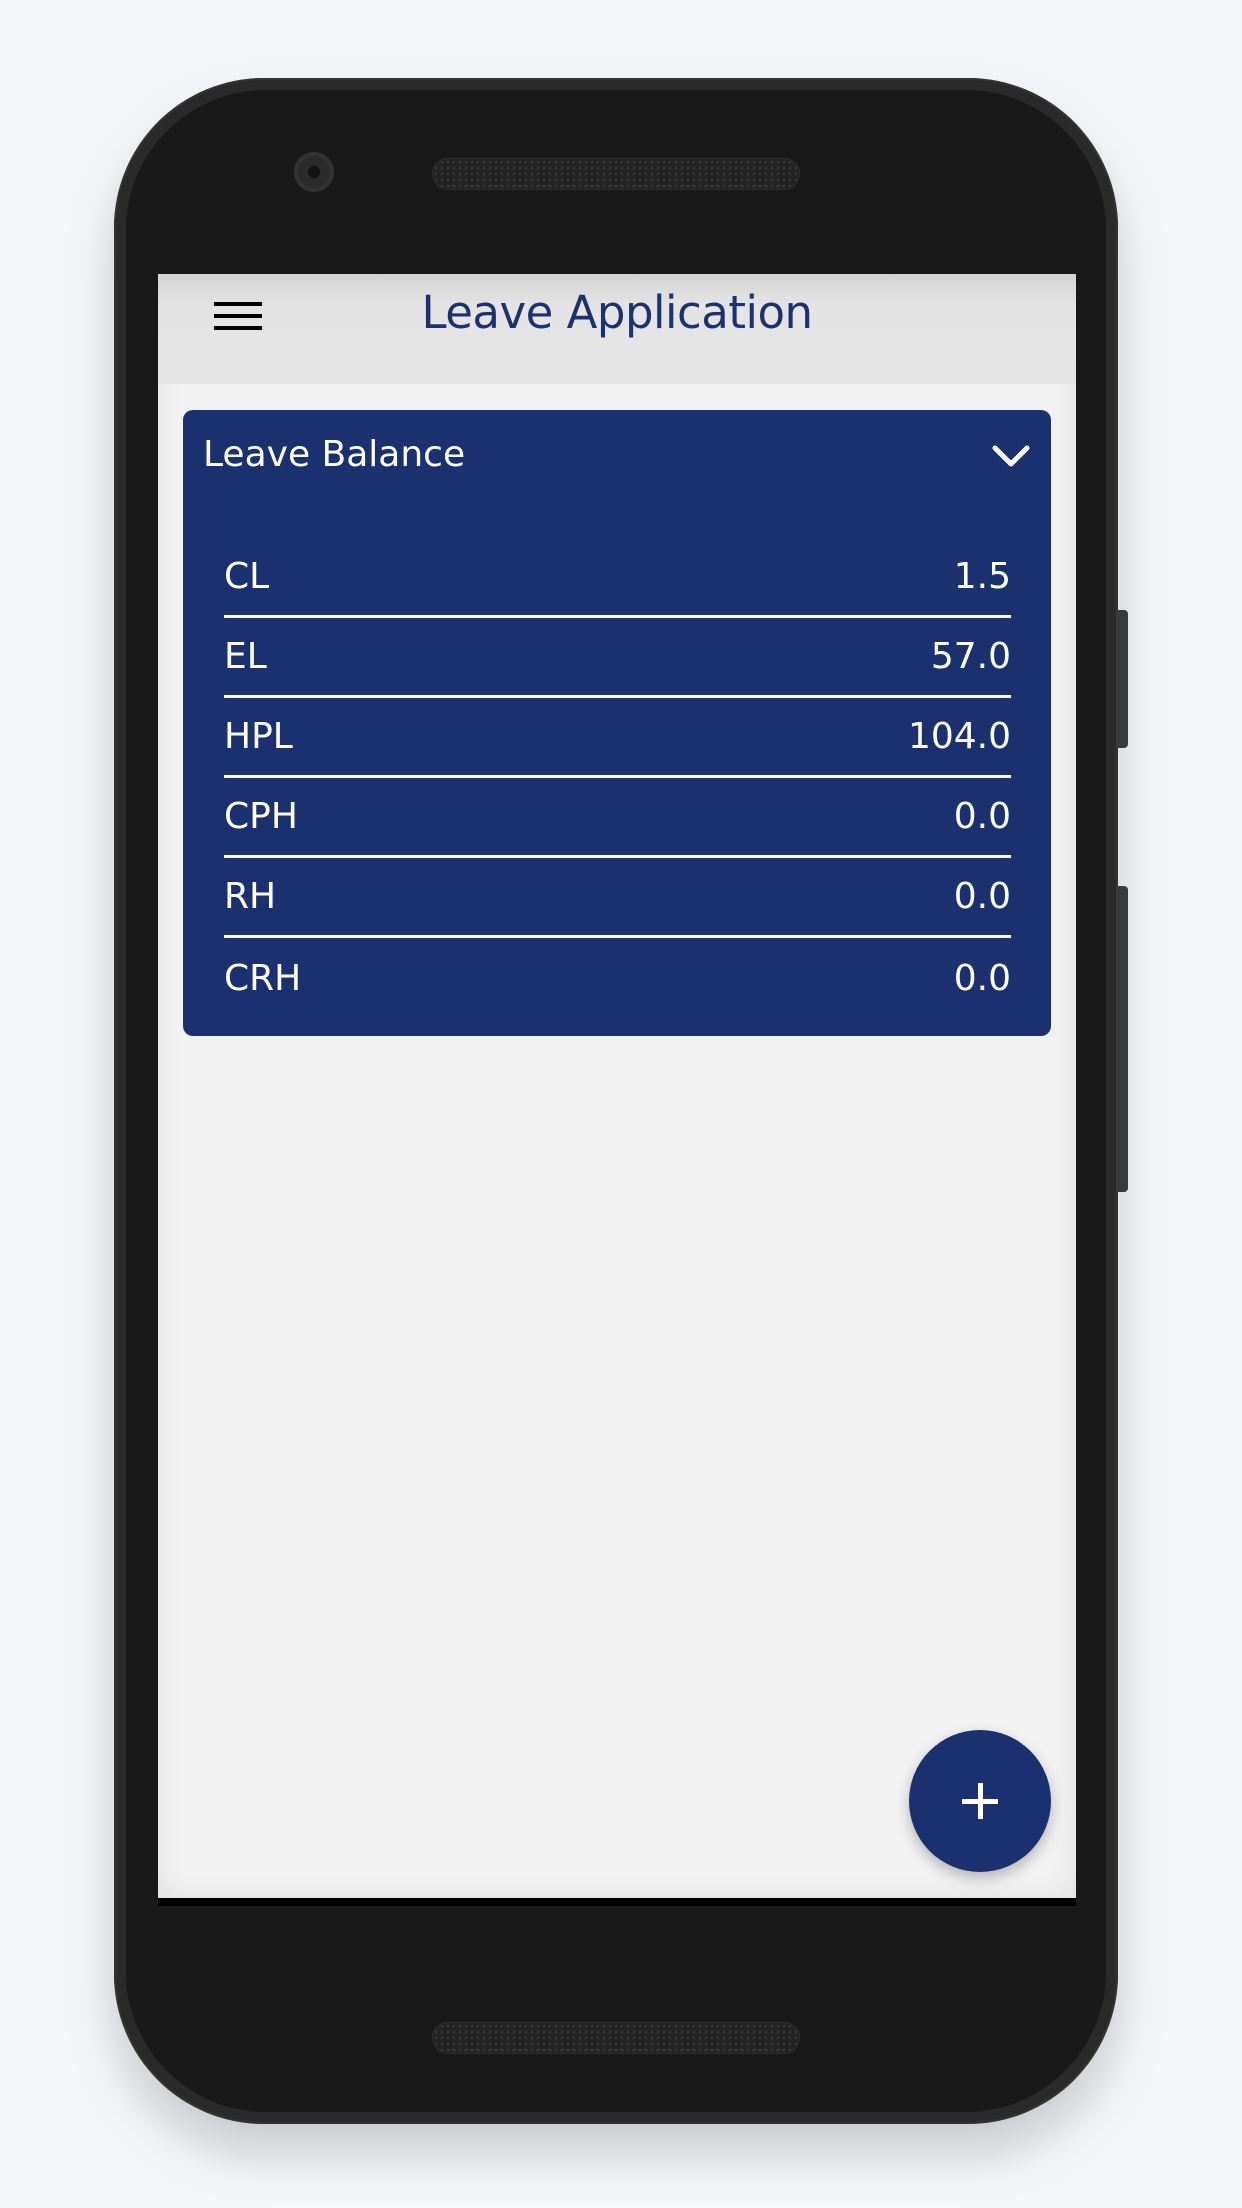 This screenshot has width=1242, height=2208. Describe the element at coordinates (982, 576) in the screenshot. I see `leave-balance-value: 1.5` at that location.